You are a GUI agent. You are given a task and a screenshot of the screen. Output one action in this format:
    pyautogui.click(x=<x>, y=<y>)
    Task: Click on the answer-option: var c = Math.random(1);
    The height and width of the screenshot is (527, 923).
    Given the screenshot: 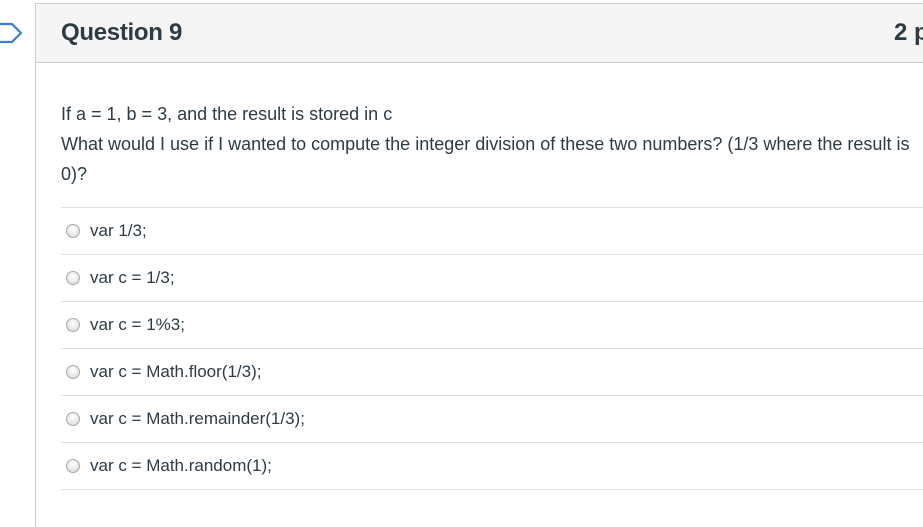 What is the action you would take?
    pyautogui.click(x=492, y=466)
    